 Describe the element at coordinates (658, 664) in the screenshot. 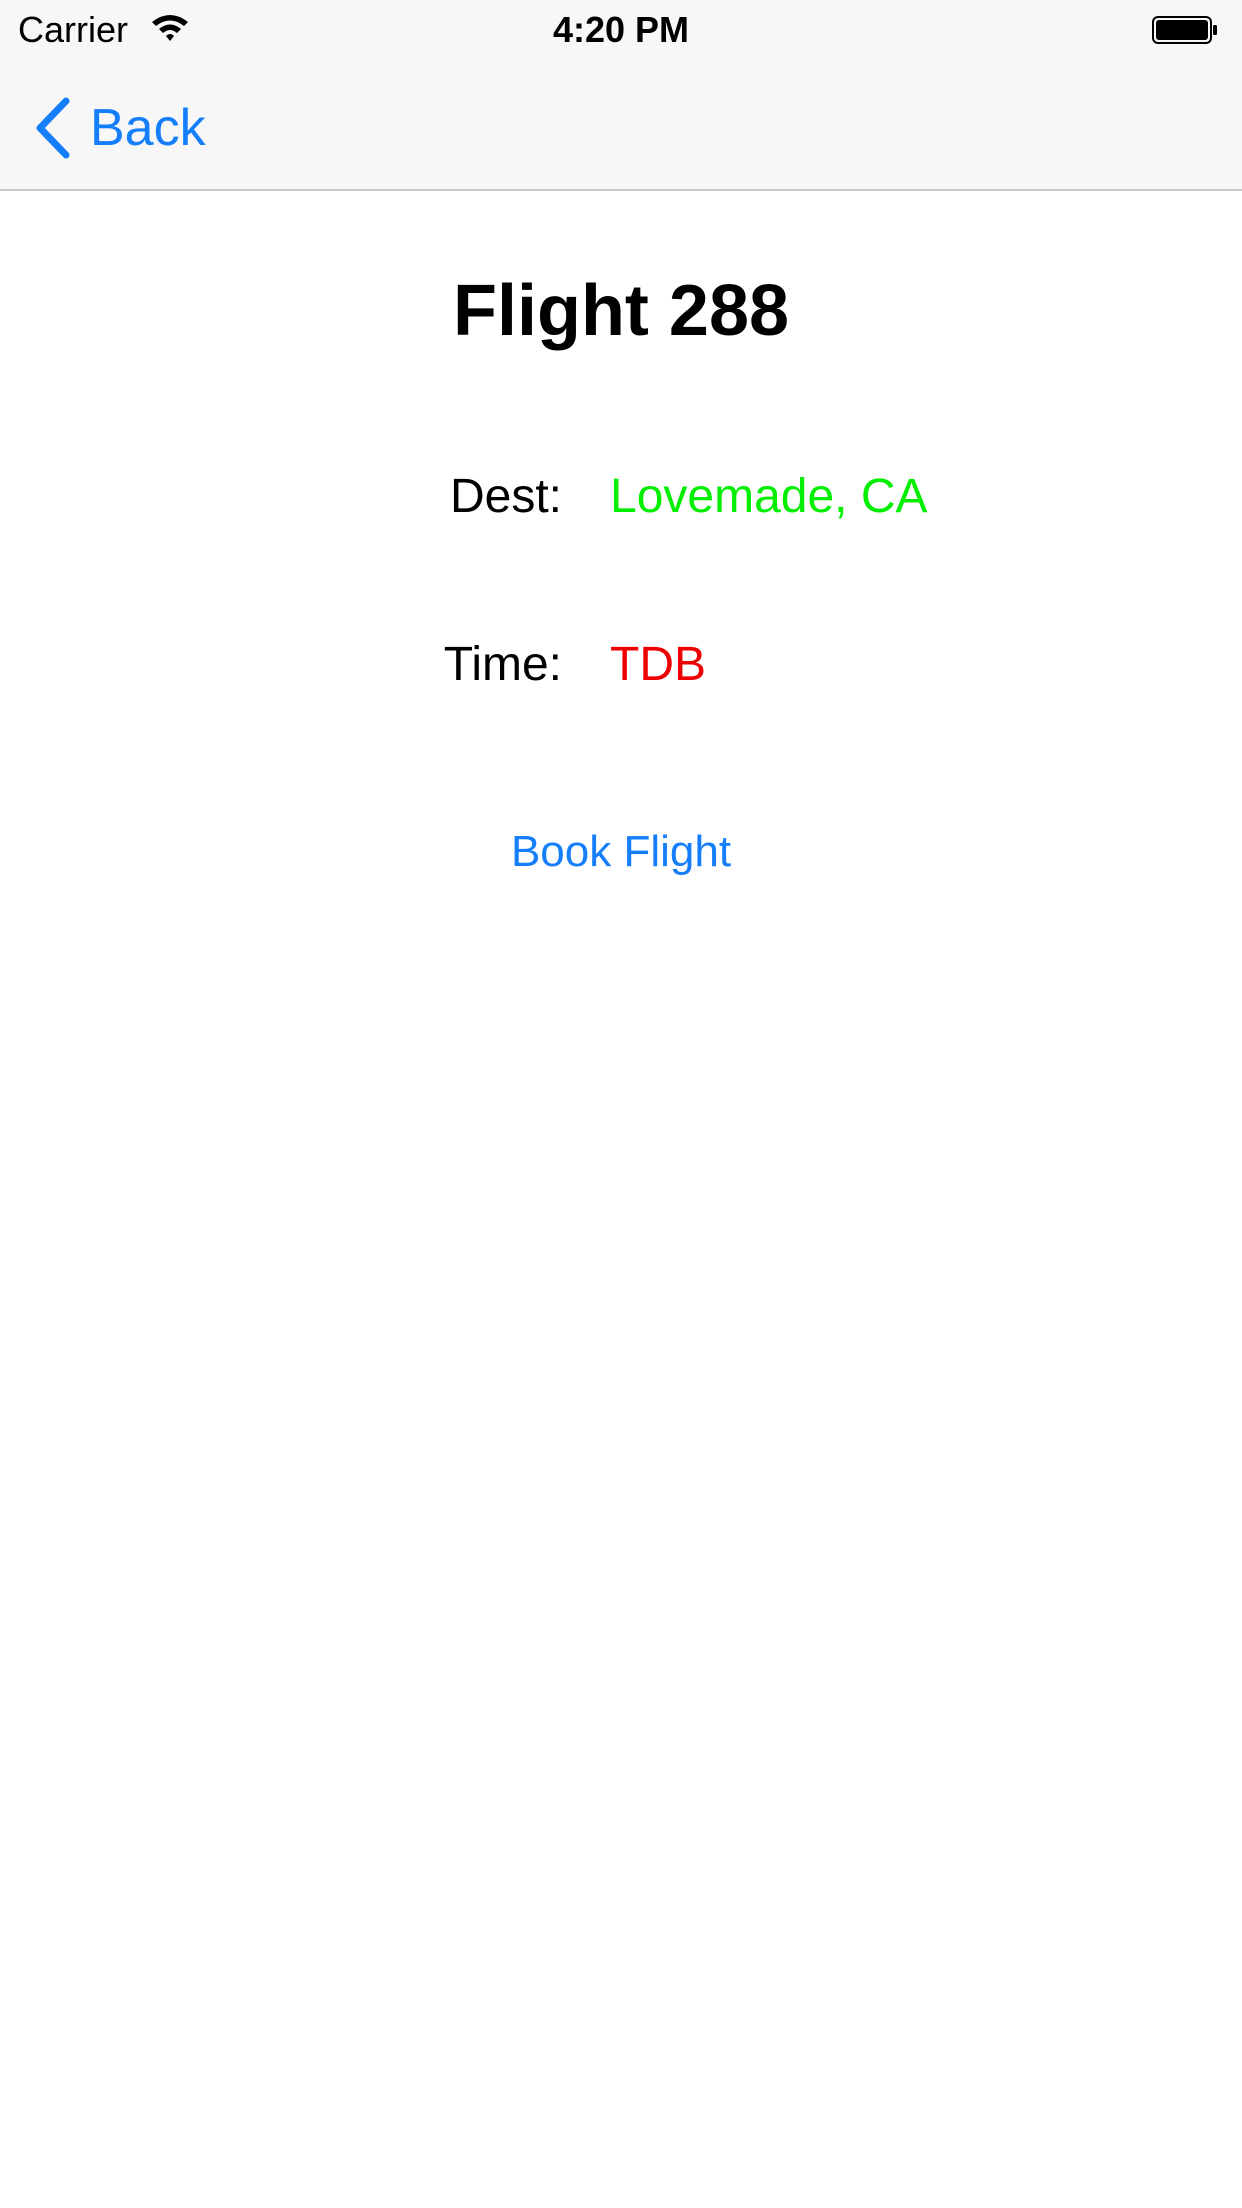

I see `time-value: TDB` at that location.